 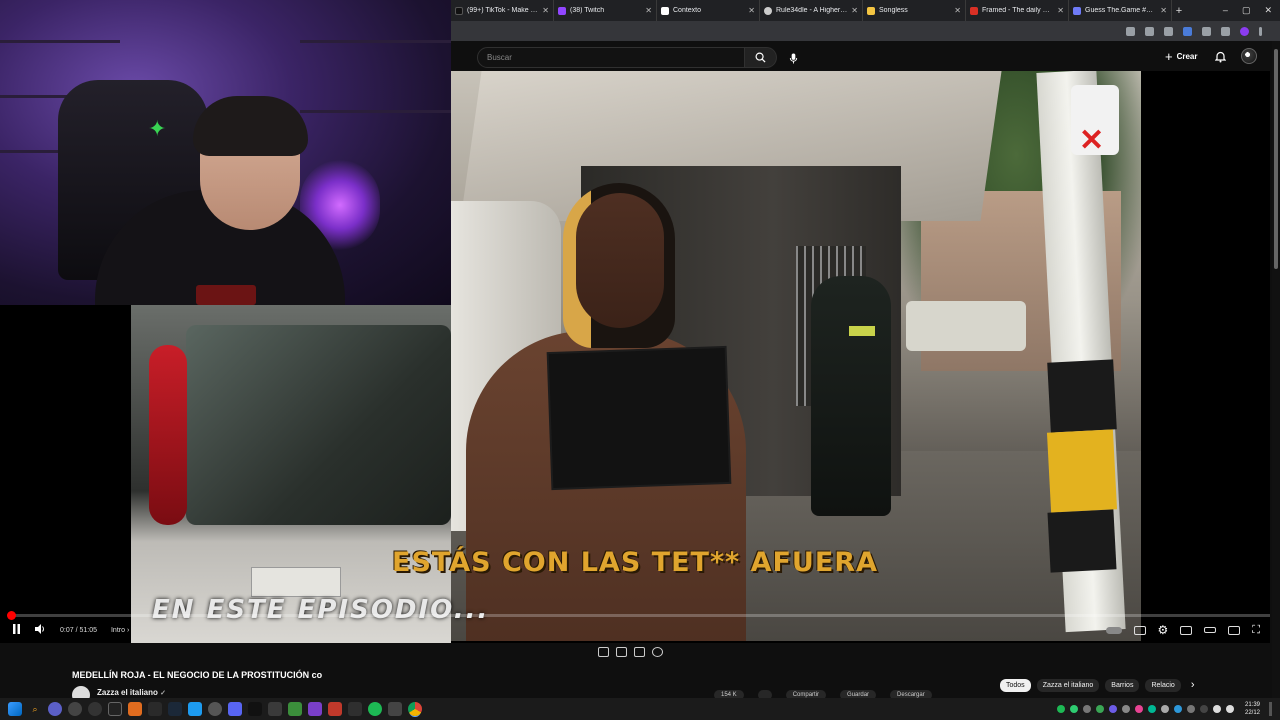 What do you see at coordinates (657, 652) in the screenshot?
I see `speed-icon` at bounding box center [657, 652].